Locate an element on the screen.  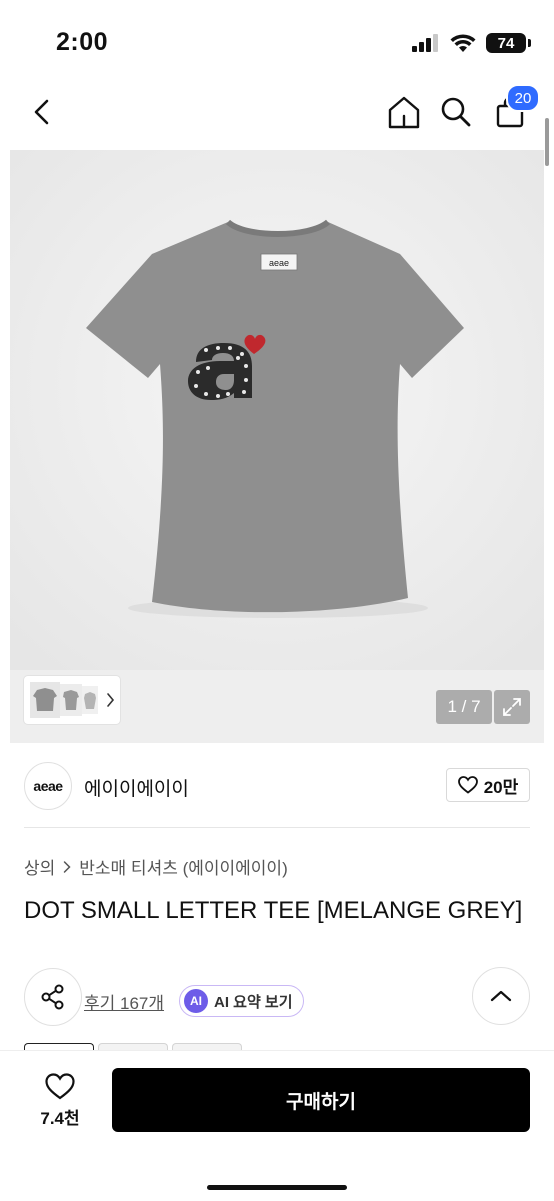
share-icon is located at coordinates (52, 997).